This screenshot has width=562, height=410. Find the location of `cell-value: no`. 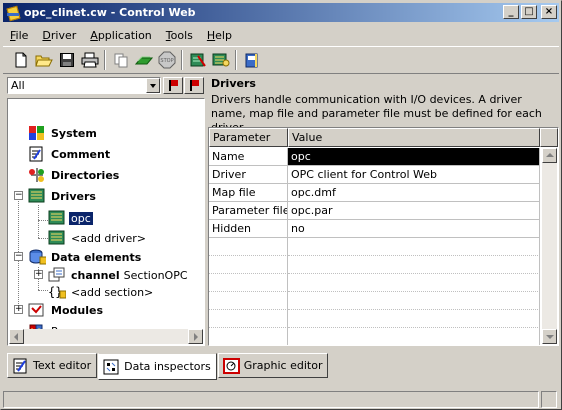

cell-value: no is located at coordinates (414, 229).